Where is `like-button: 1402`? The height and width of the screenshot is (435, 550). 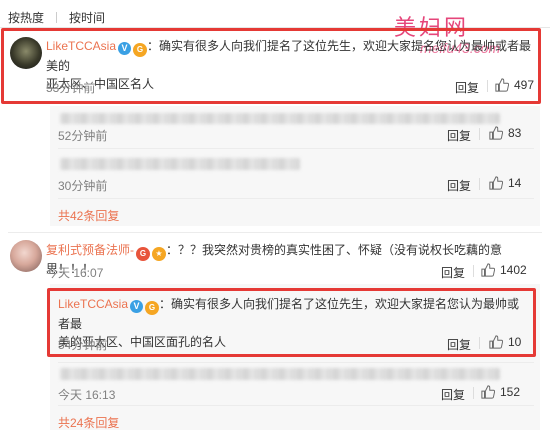
like-button: 1402 is located at coordinates (504, 270).